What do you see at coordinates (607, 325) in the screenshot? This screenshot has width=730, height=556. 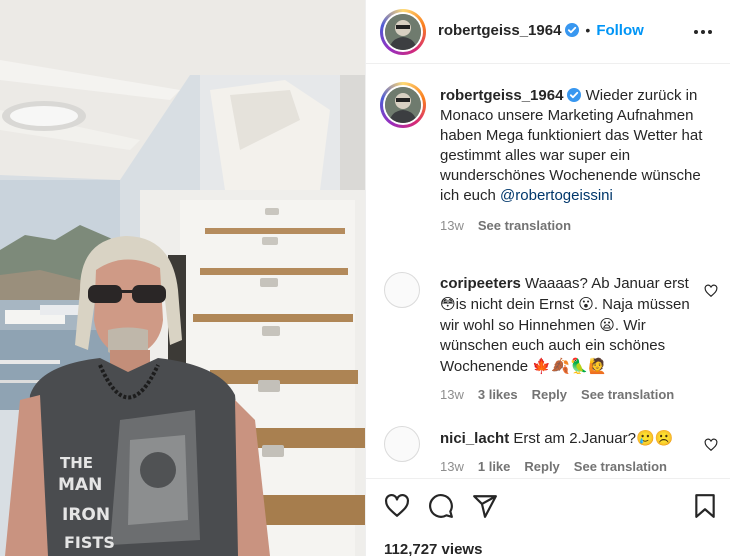 I see `frowning-emoji: 😦` at bounding box center [607, 325].